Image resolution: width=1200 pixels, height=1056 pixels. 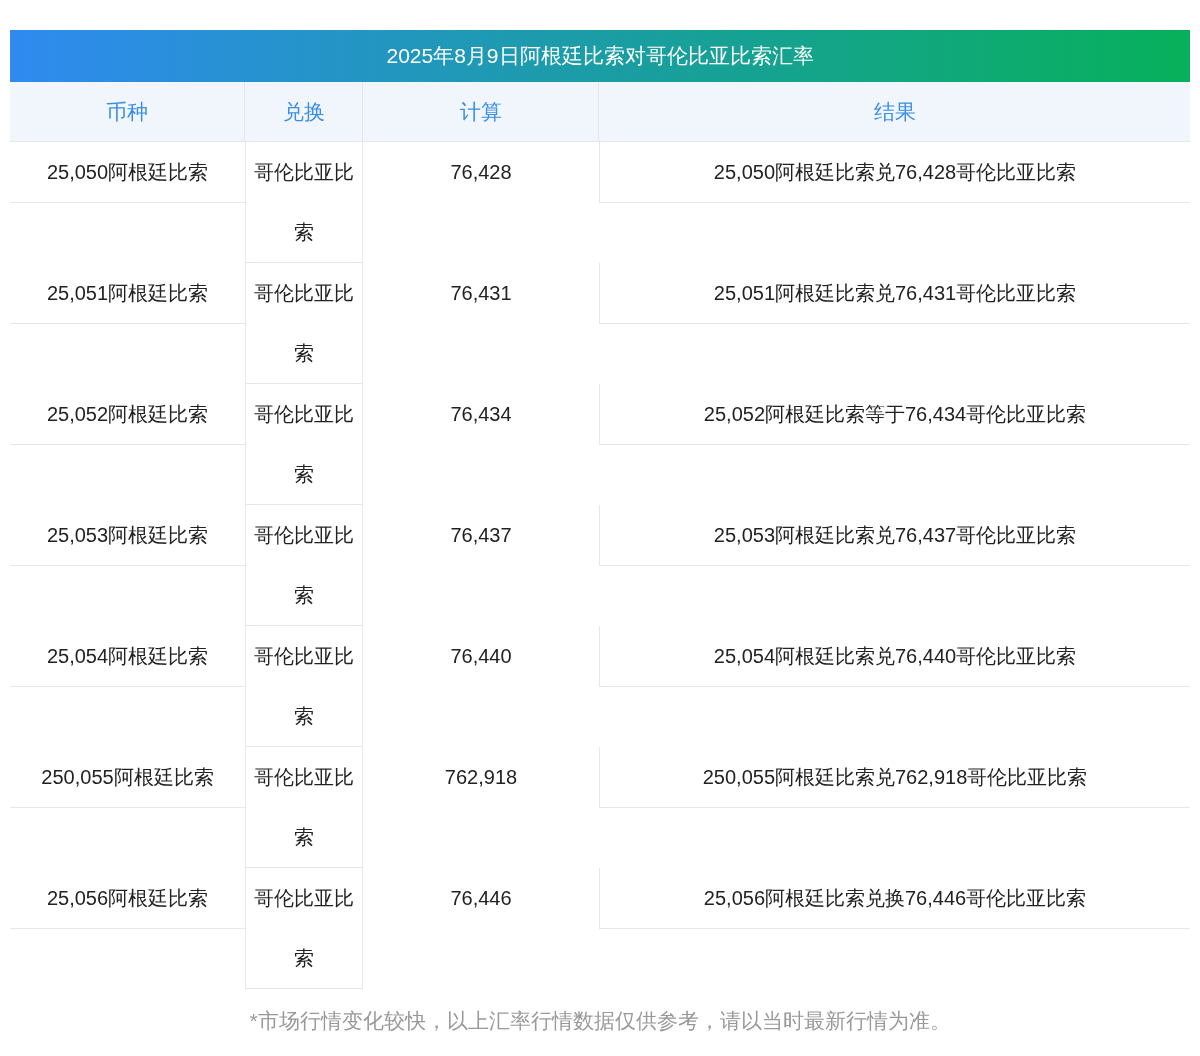 What do you see at coordinates (127, 898) in the screenshot?
I see `table-cell: 25,056阿根廷比索` at bounding box center [127, 898].